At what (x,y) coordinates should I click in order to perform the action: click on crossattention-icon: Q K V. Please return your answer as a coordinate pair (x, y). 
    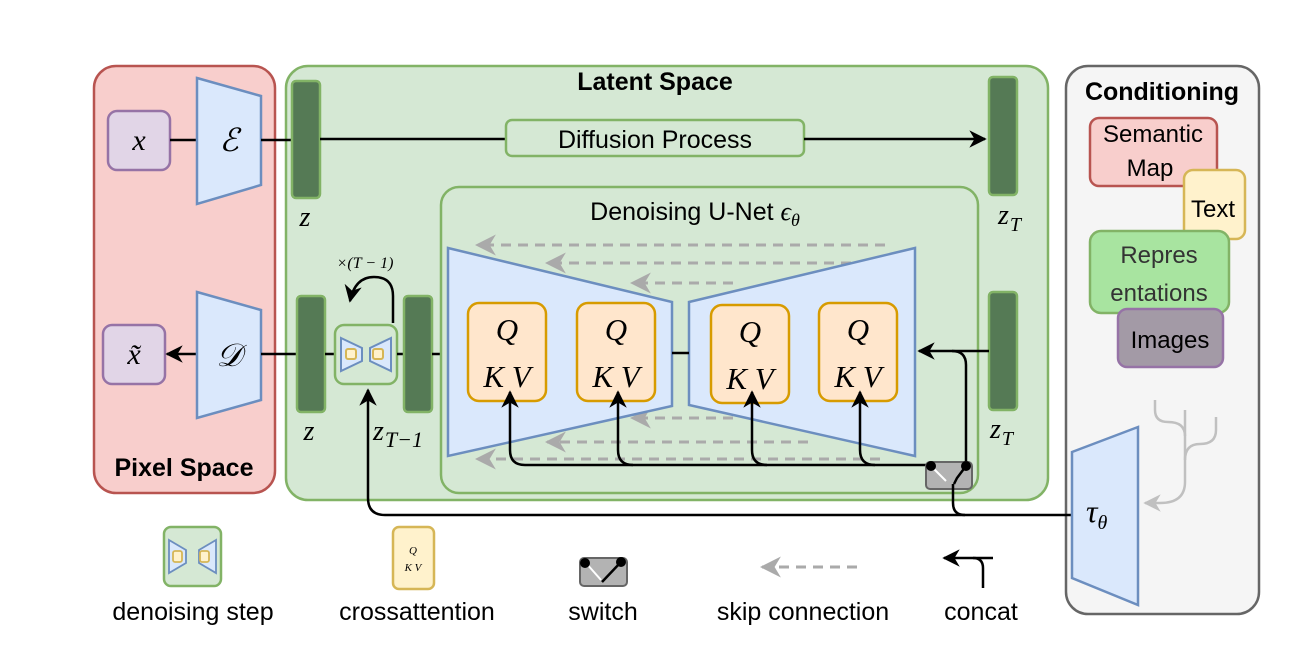
    Looking at the image, I should click on (413, 558).